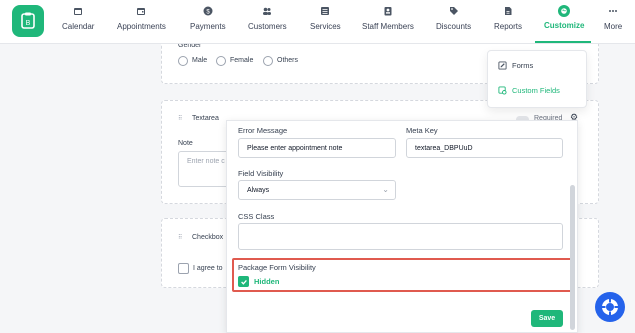 This screenshot has height=333, width=635. Describe the element at coordinates (388, 26) in the screenshot. I see `nav-label: Staff Members` at that location.